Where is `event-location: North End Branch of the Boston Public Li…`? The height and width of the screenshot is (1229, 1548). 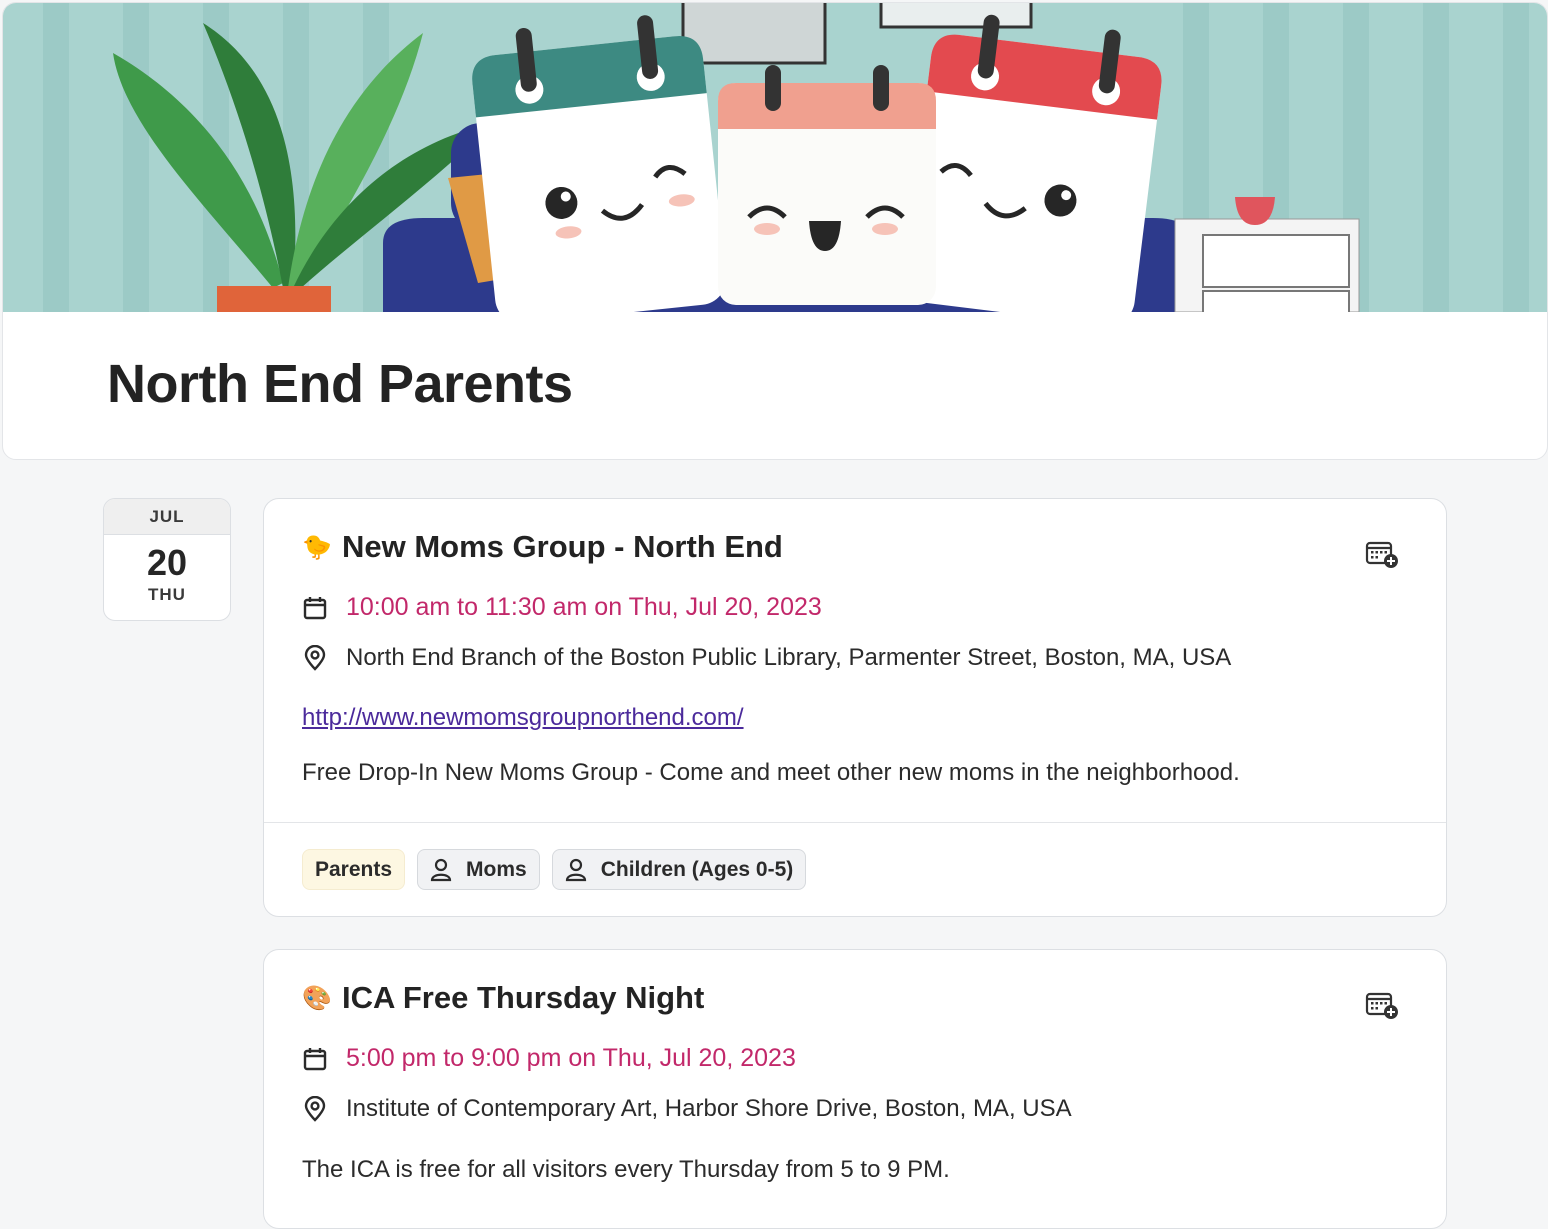 event-location: North End Branch of the Boston Public Li… is located at coordinates (789, 657).